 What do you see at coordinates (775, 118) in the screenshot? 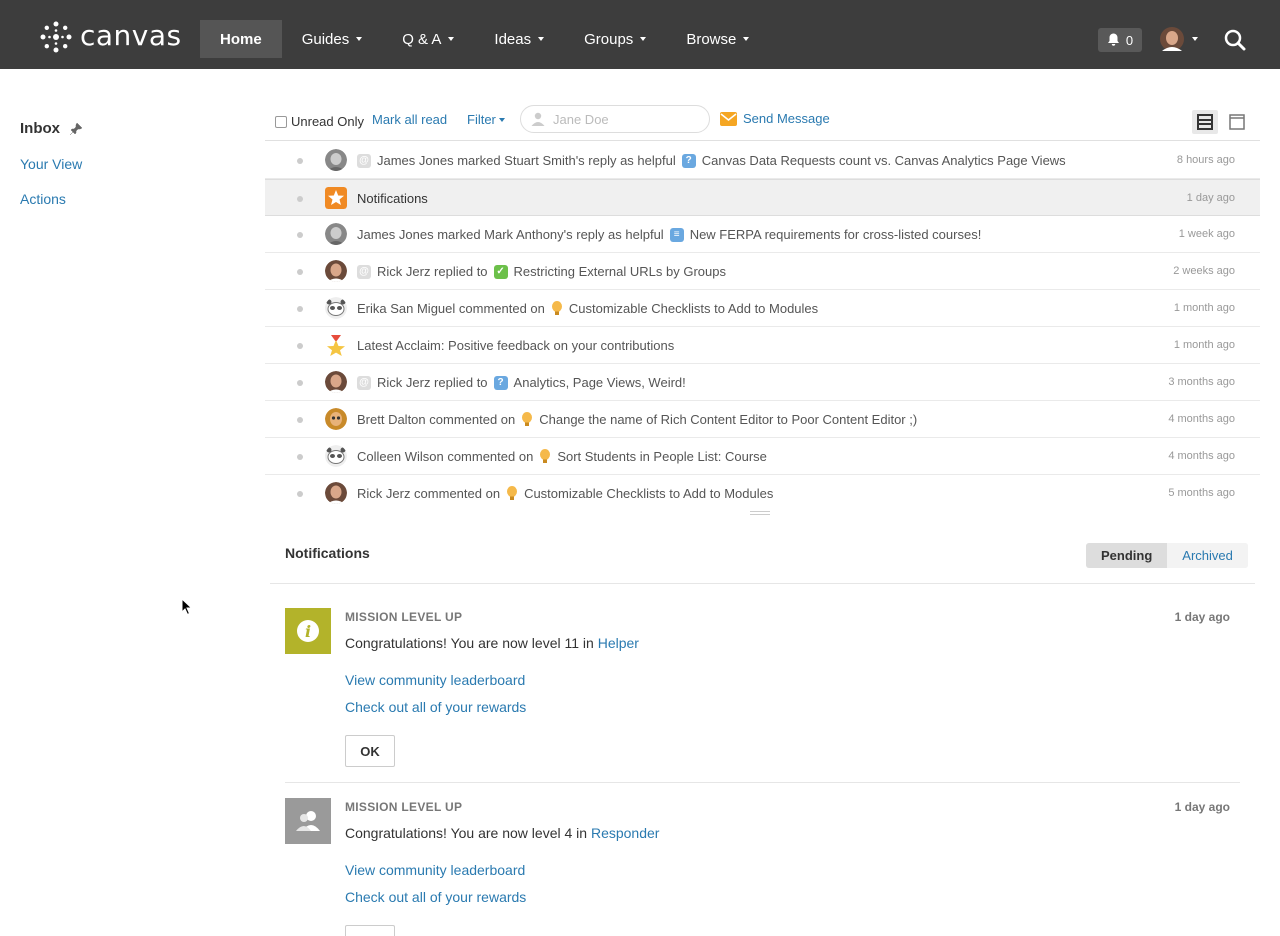
I see `send-message-button: Send Message` at bounding box center [775, 118].